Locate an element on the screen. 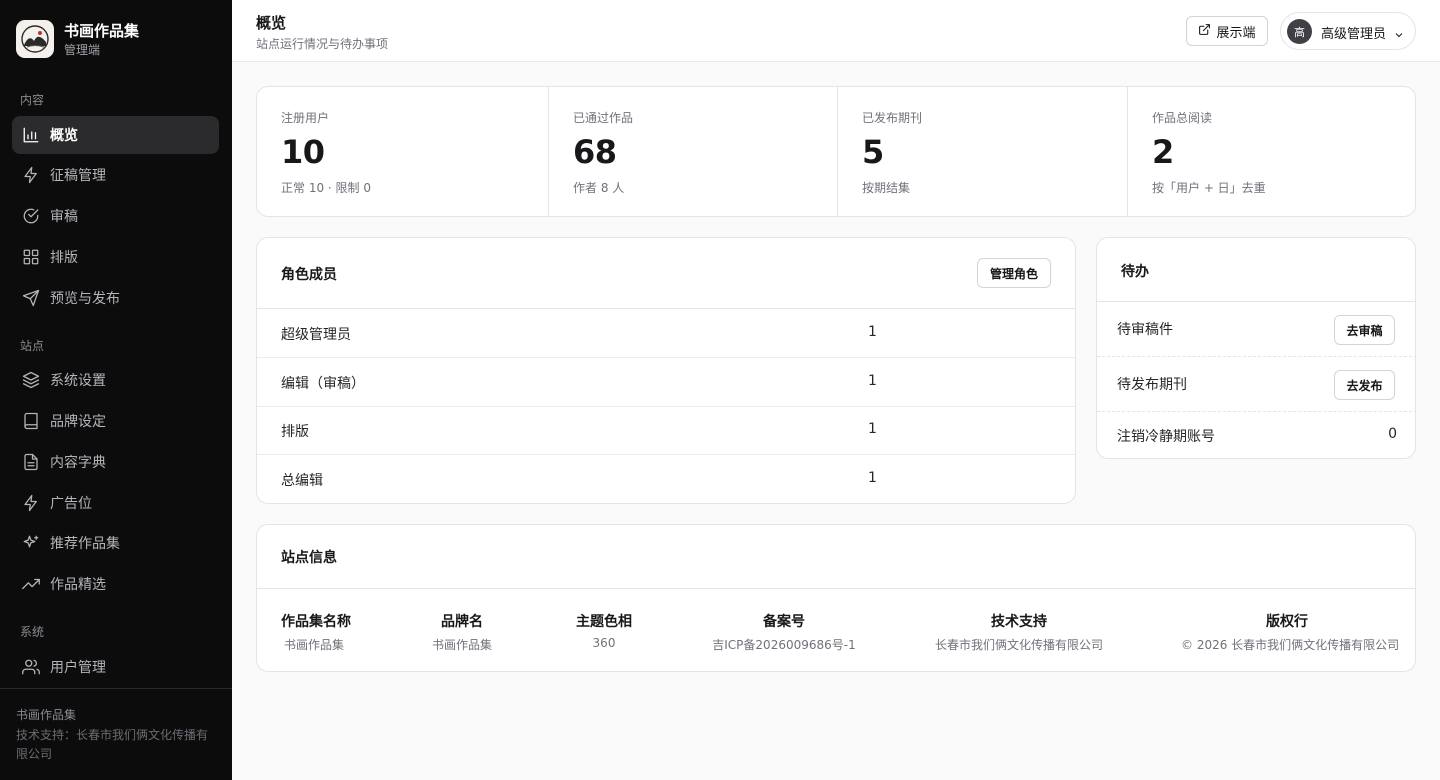 The image size is (1440, 780). todo-item-pending-review: 待审稿件 去审稿 is located at coordinates (1256, 329).